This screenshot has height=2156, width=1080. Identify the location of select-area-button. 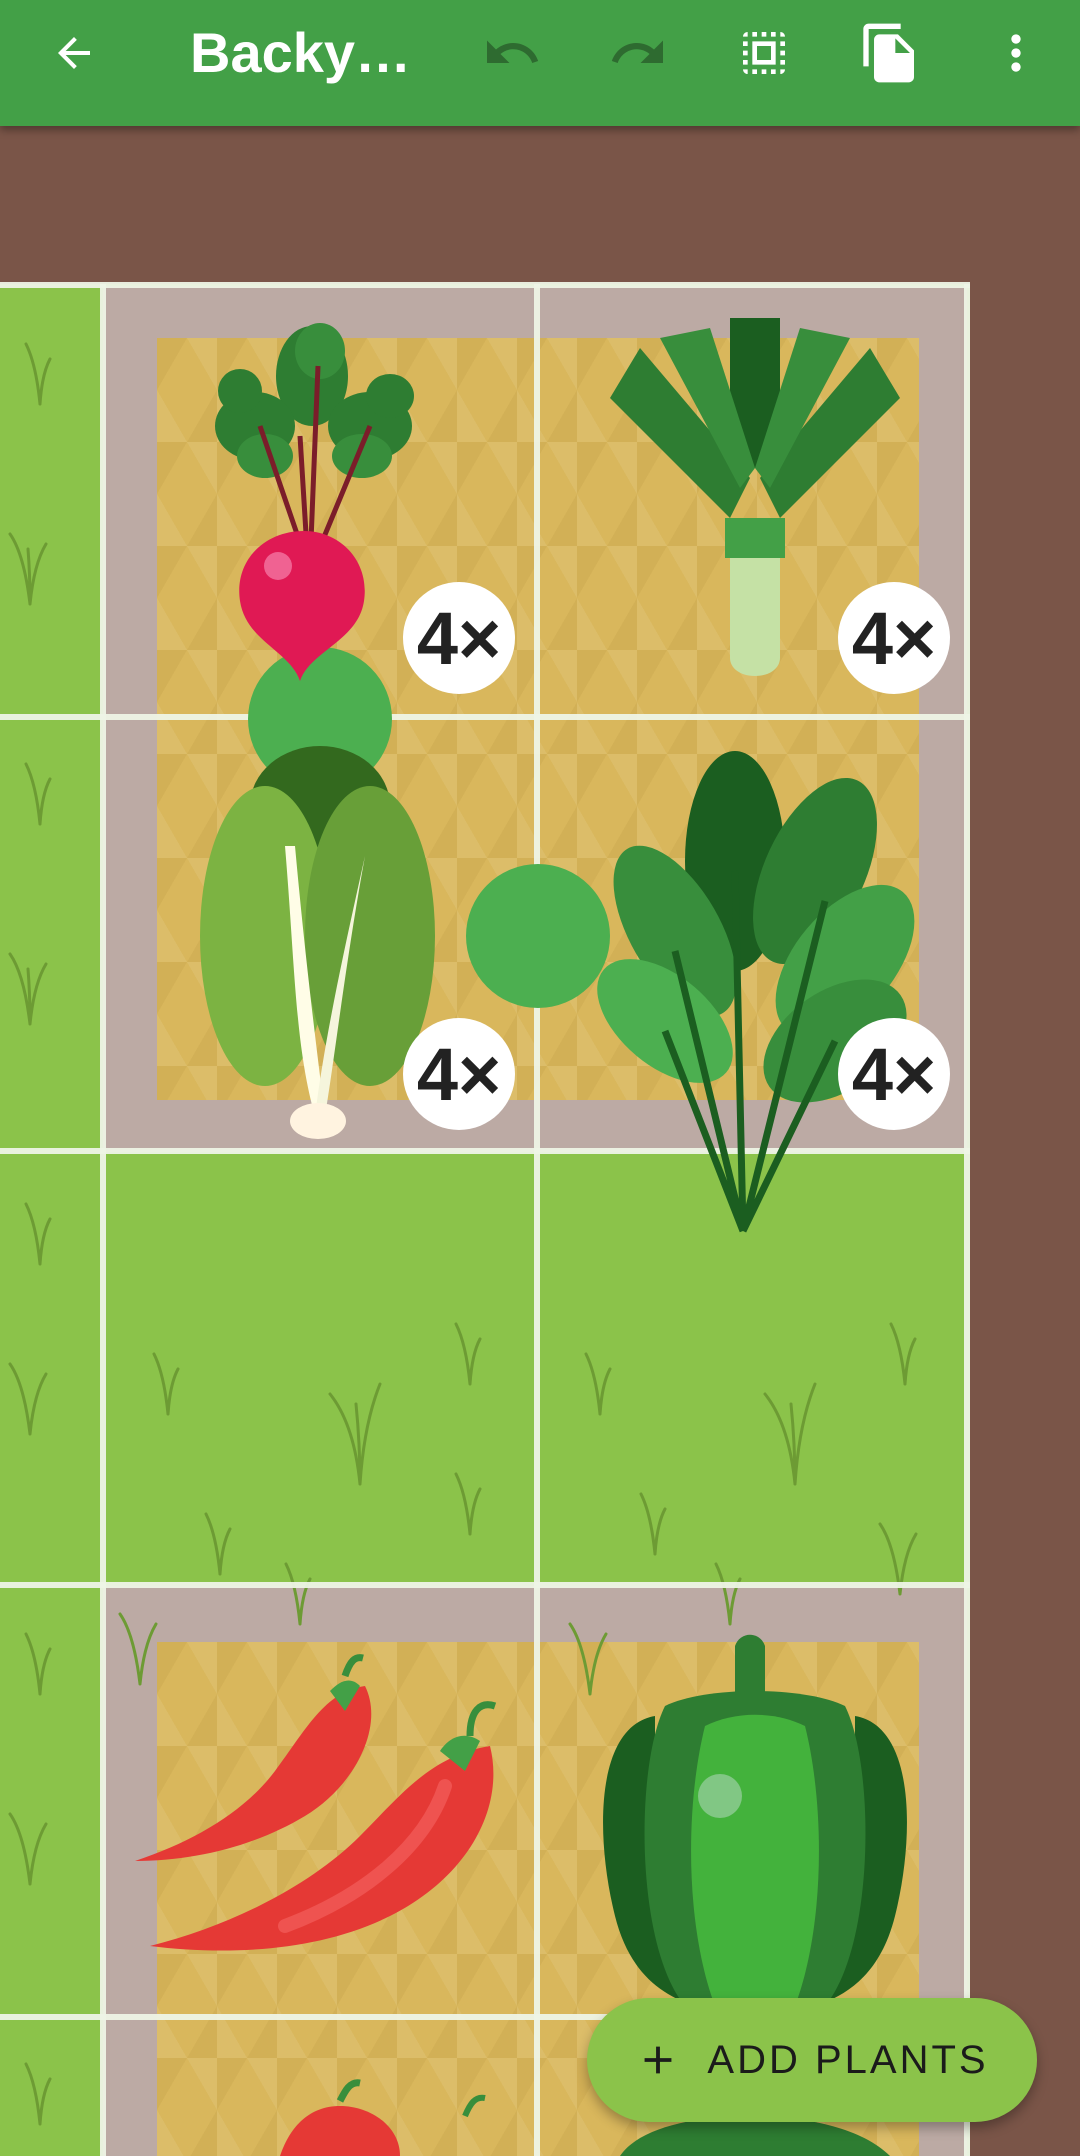
(764, 53).